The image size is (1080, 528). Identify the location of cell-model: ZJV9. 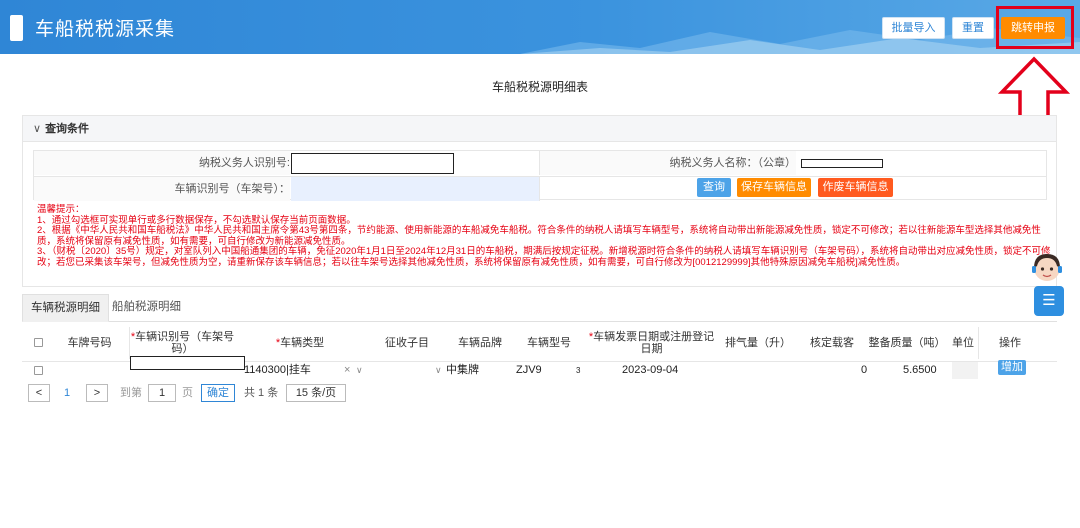
(529, 370).